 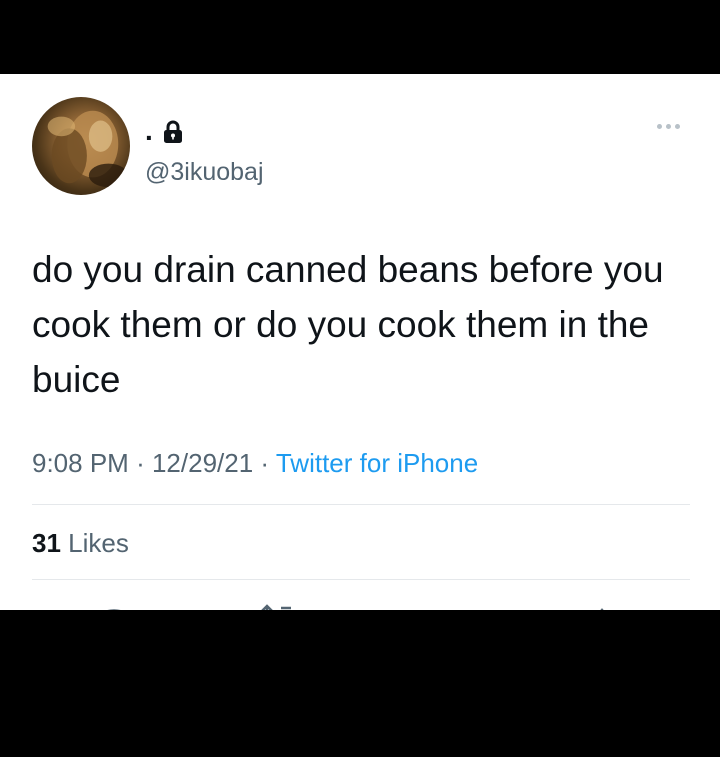 I want to click on avatar, so click(x=81, y=146).